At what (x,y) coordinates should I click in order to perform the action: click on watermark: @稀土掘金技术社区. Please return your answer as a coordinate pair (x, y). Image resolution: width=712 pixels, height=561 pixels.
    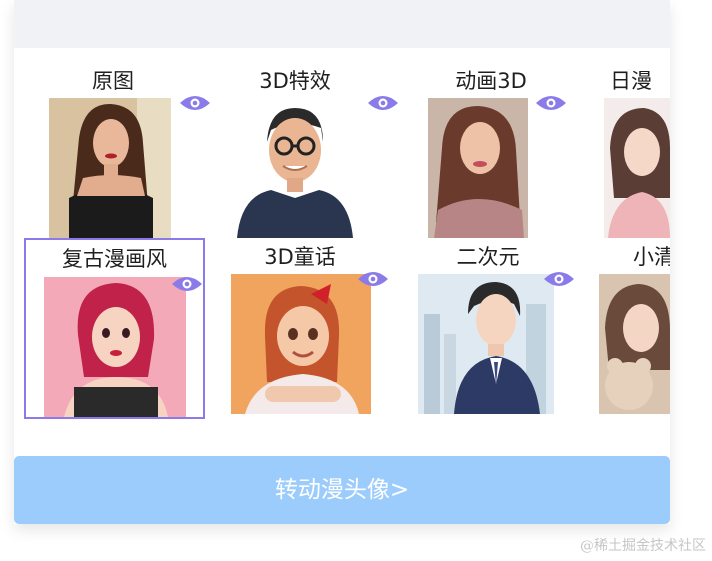
    Looking at the image, I should click on (643, 546).